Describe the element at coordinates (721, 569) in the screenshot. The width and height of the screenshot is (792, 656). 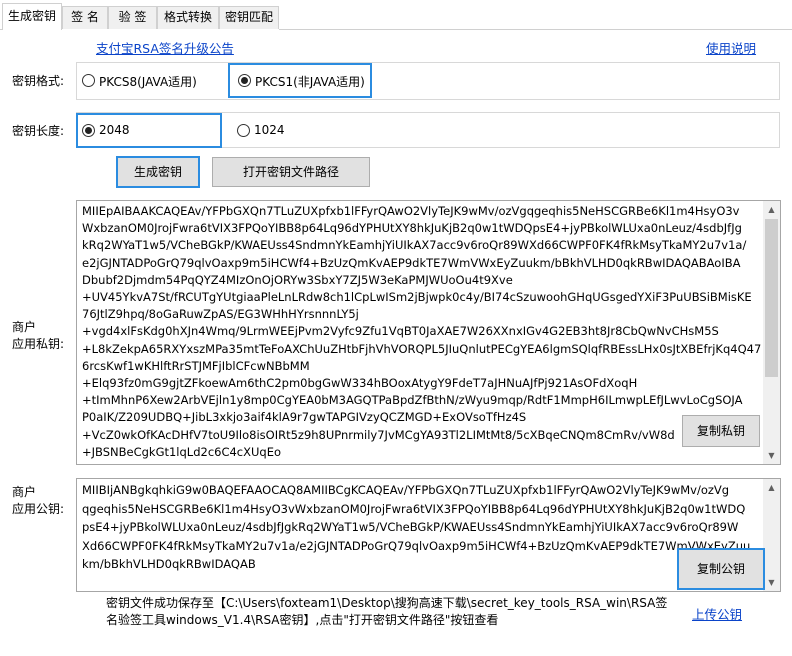
I see `copy-public-key-button: 复制公钥` at that location.